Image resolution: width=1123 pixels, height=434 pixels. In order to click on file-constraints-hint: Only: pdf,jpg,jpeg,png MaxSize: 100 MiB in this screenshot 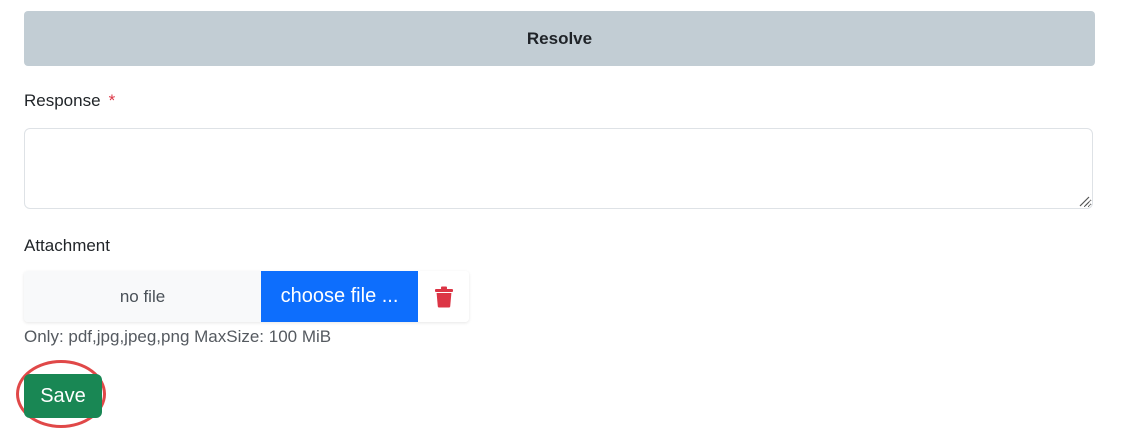, I will do `click(178, 336)`.